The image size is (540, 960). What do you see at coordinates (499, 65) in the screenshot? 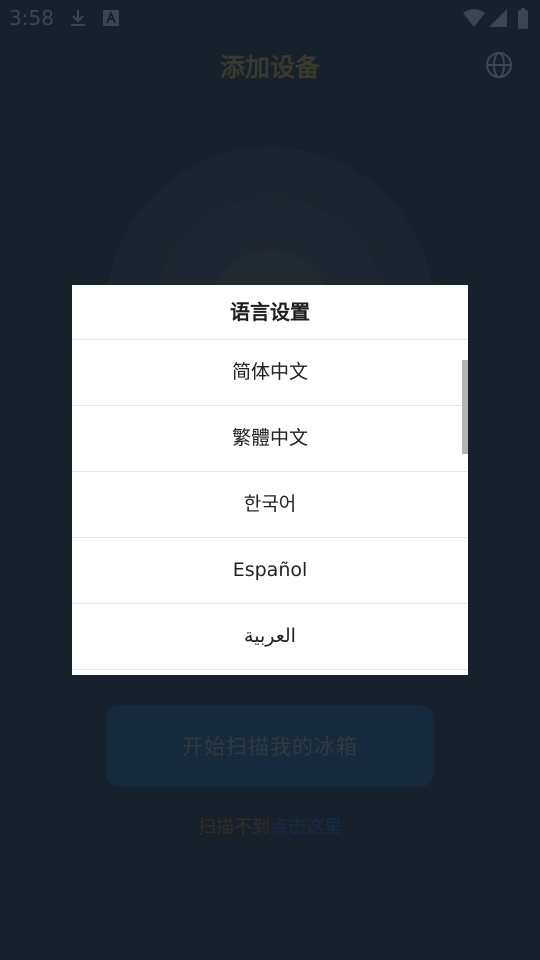
I see `globe-icon` at bounding box center [499, 65].